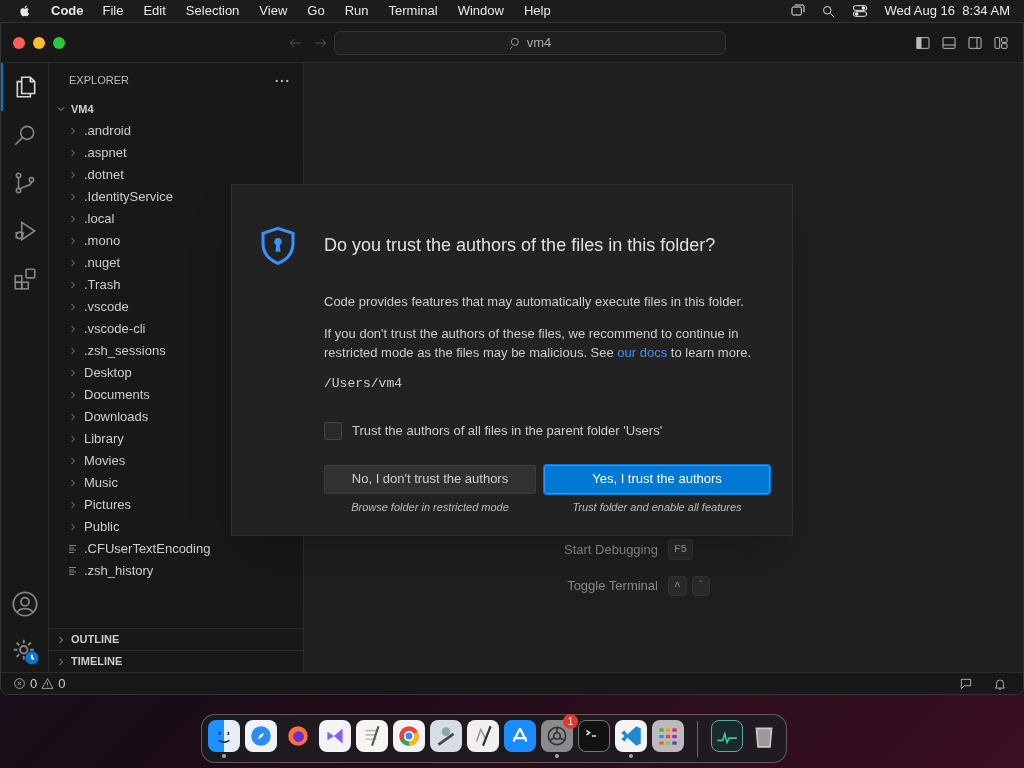  Describe the element at coordinates (530, 42) in the screenshot. I see `command-center-search: vm4` at that location.